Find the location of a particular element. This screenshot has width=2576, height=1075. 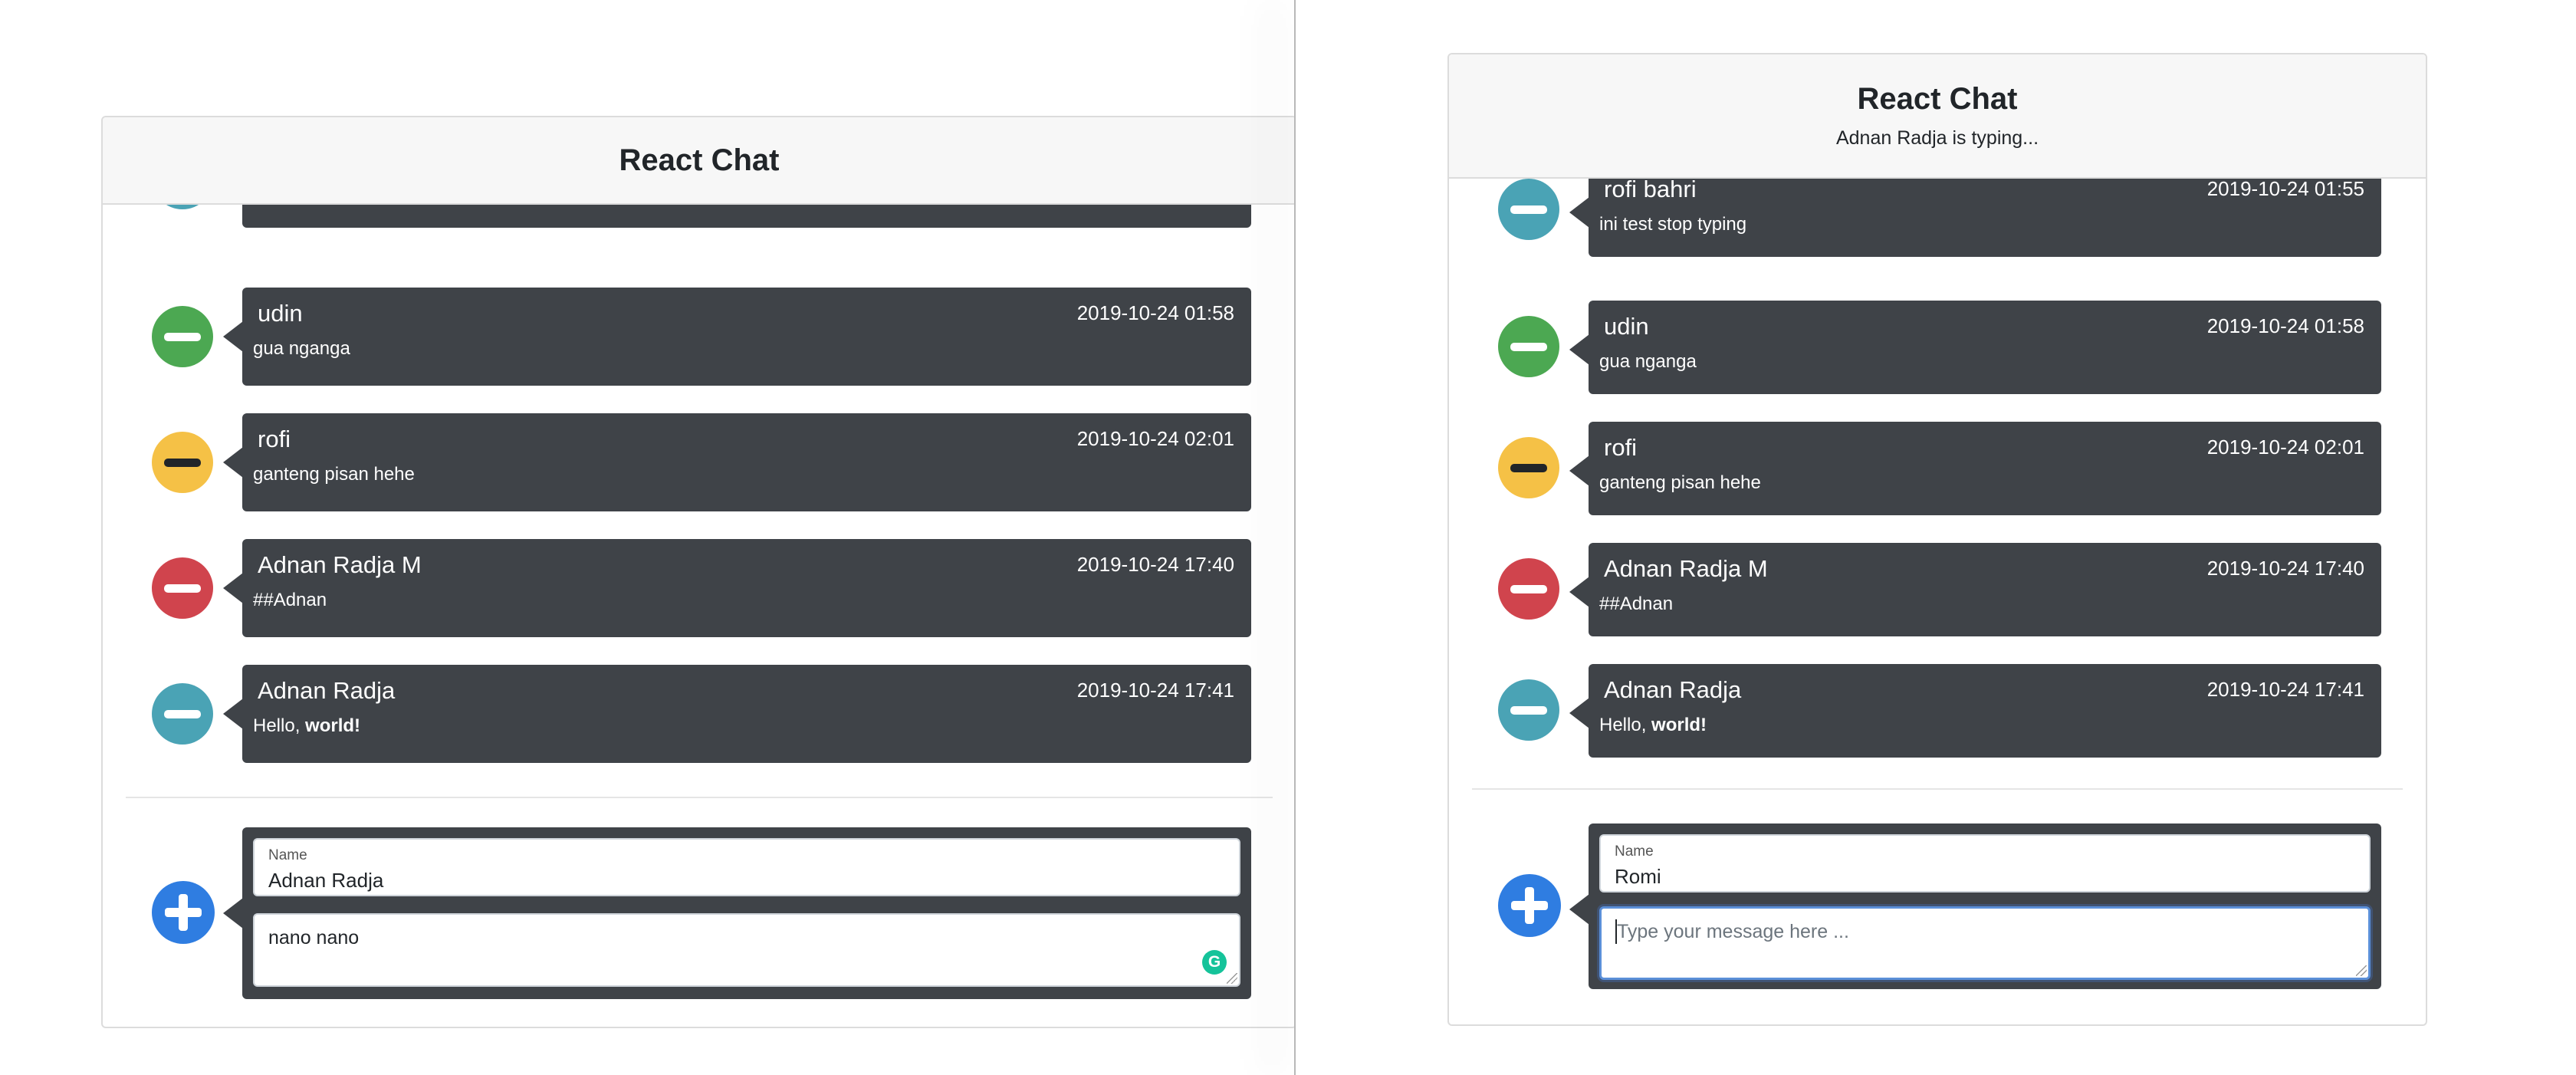

message-bubble is located at coordinates (746, 216).